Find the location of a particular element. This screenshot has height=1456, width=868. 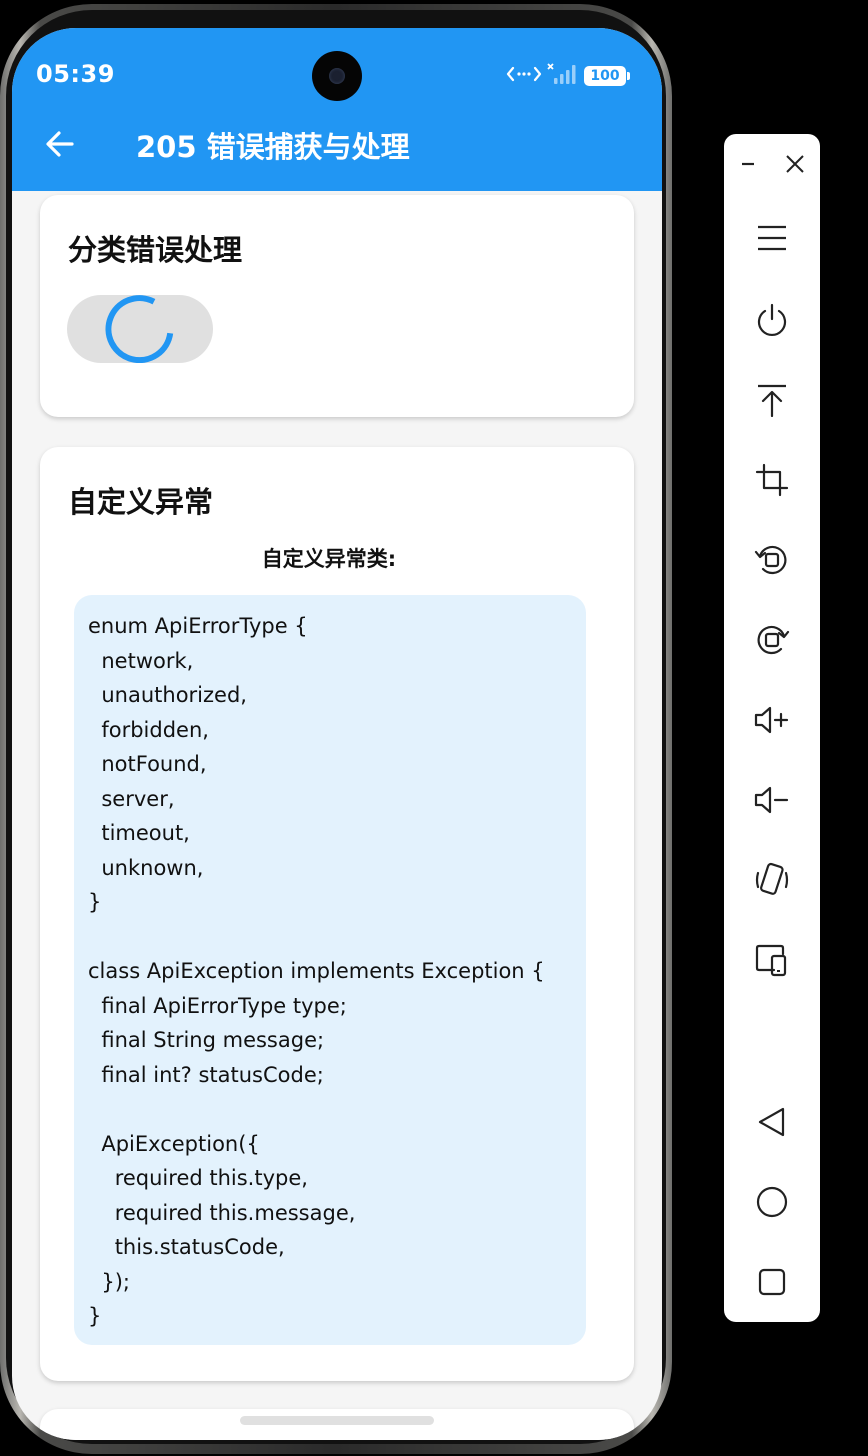

status-icons: 100 is located at coordinates (568, 76).